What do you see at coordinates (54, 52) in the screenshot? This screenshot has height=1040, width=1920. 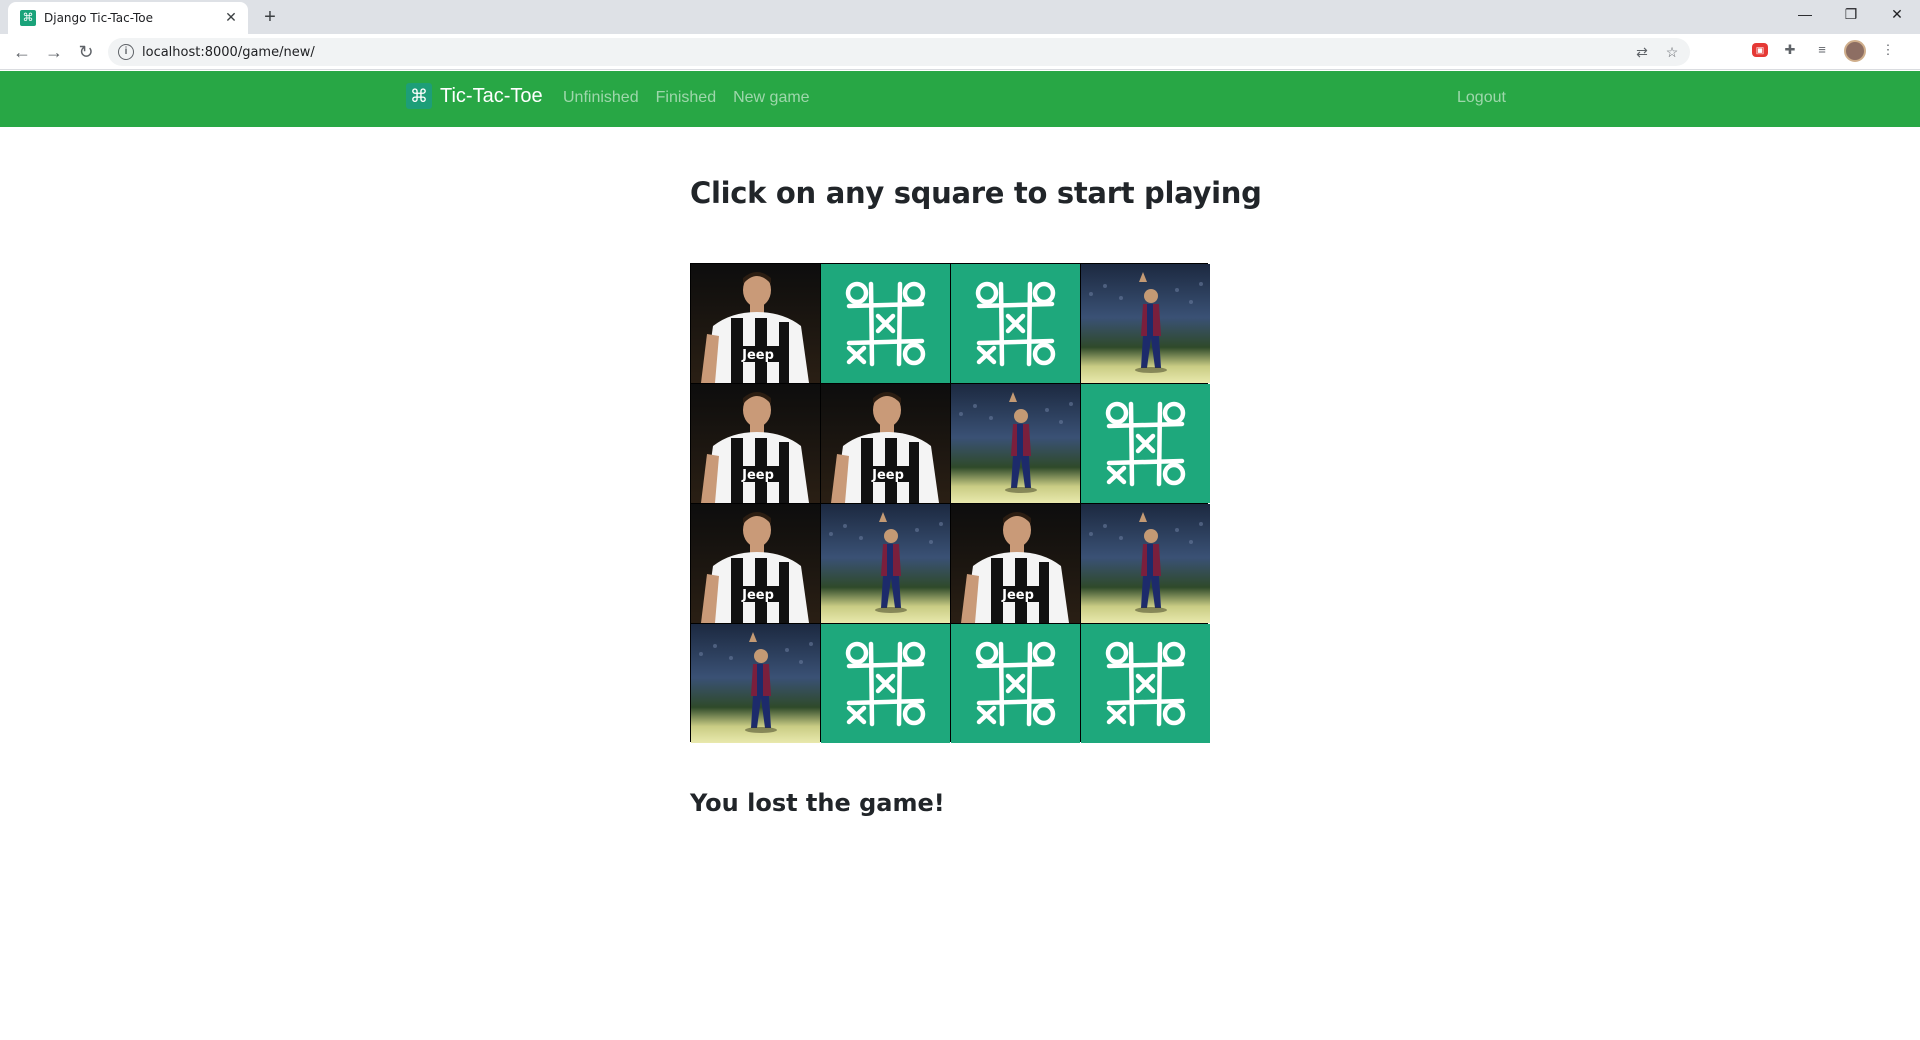 I see `forward-icon: →` at bounding box center [54, 52].